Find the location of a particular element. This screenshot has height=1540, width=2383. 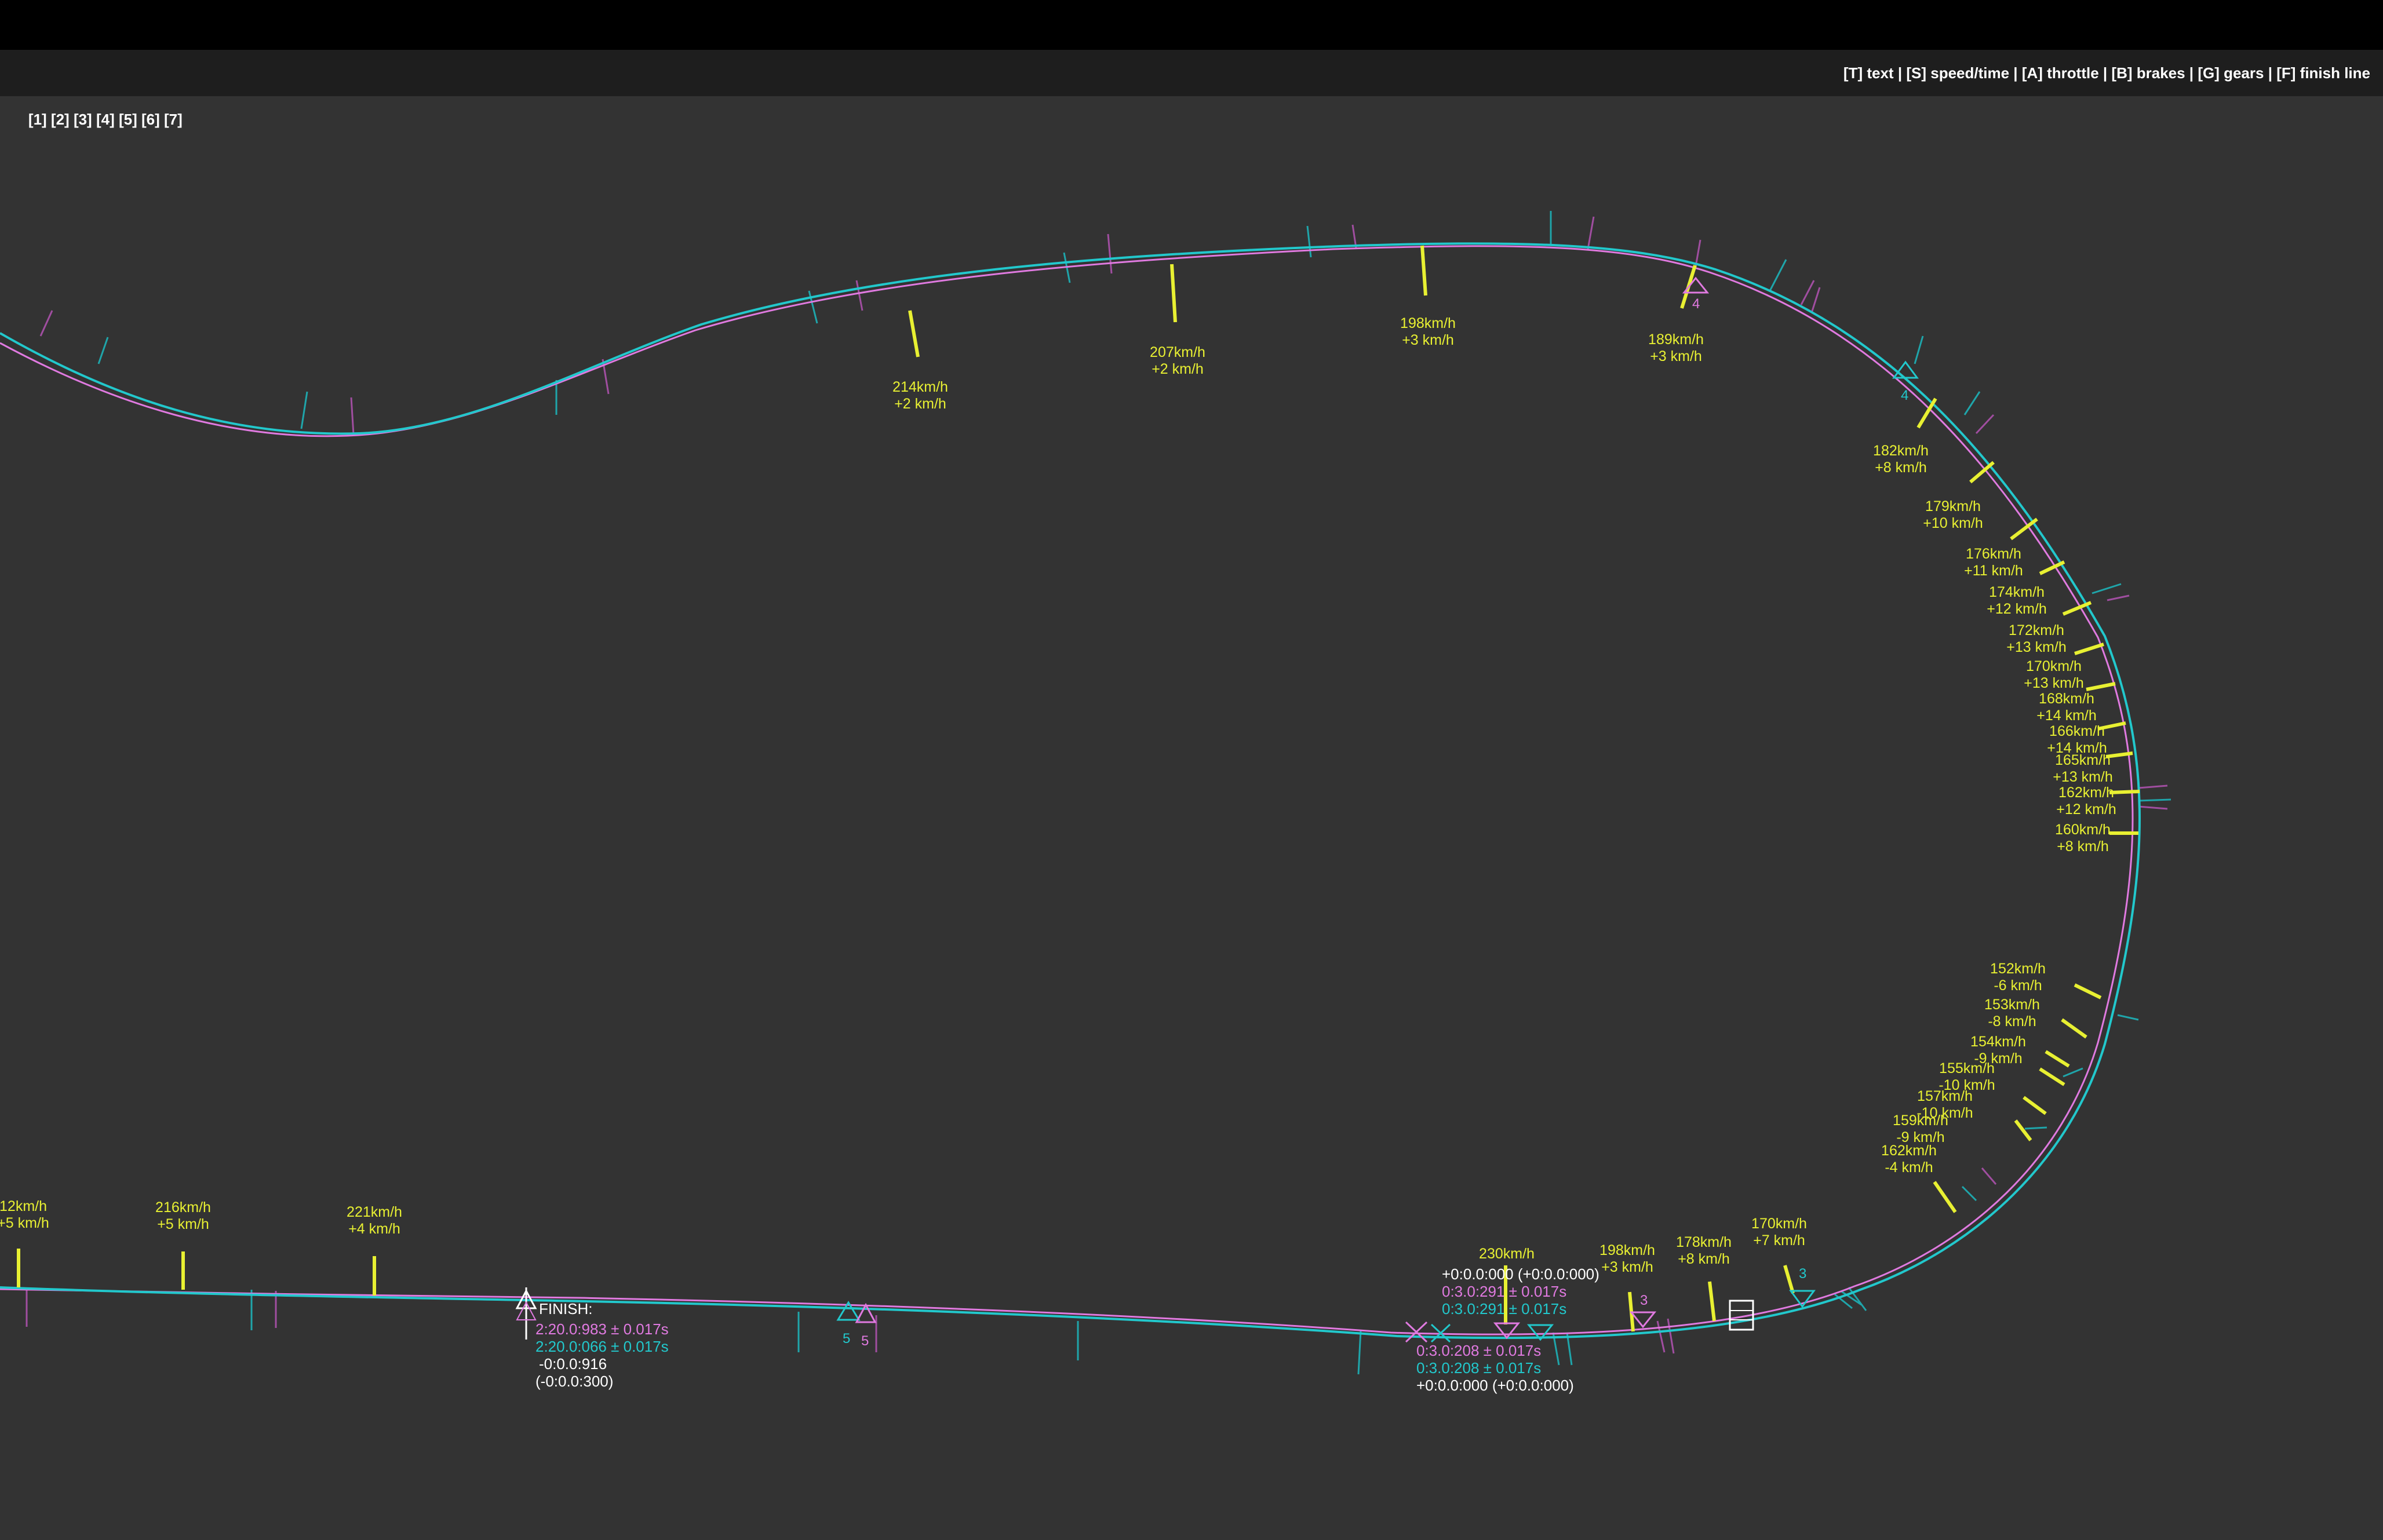

speed-label: 157km/h is located at coordinates (1945, 1096).